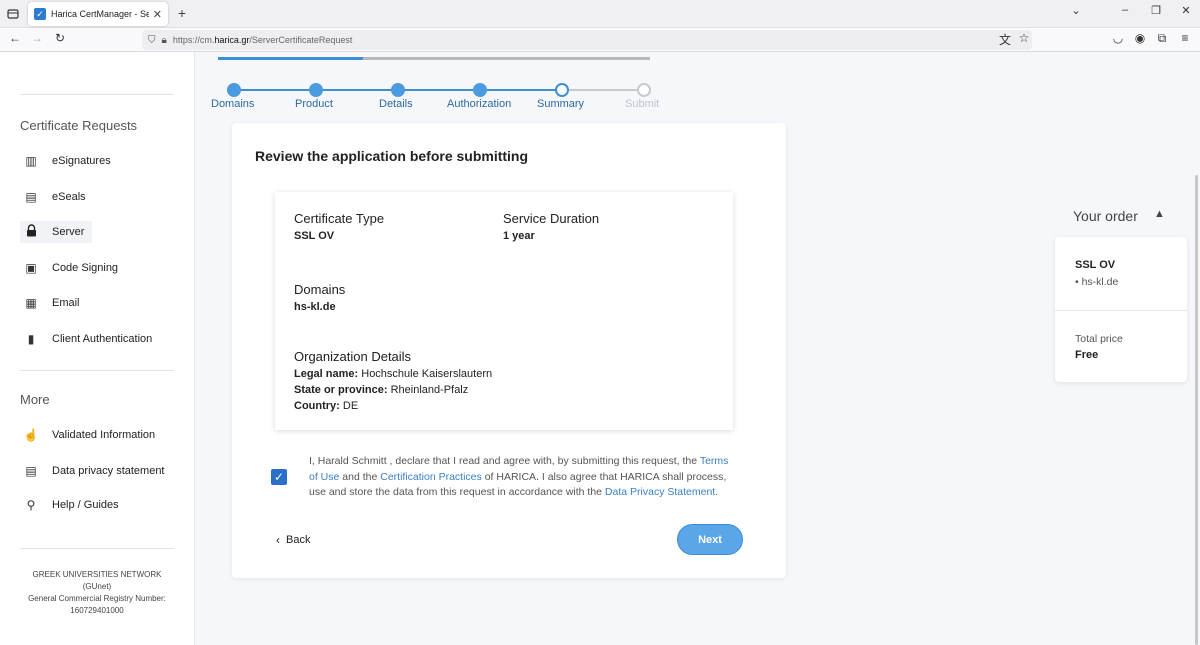 The image size is (1200, 645). Describe the element at coordinates (97, 598) in the screenshot. I see `footer-line: General Commercial Registry Number:` at that location.